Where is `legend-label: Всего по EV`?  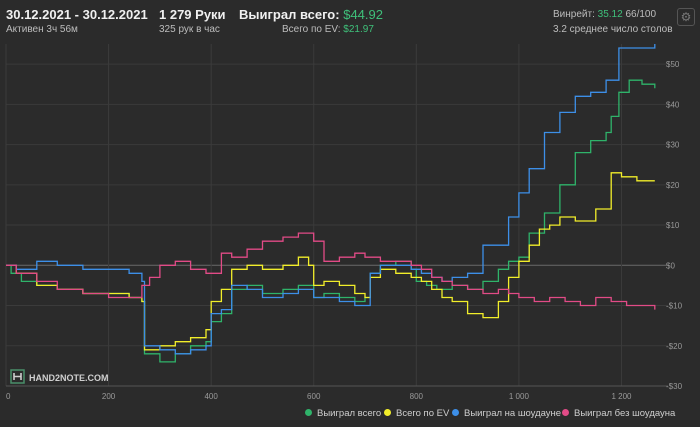
legend-label: Всего по EV is located at coordinates (423, 413).